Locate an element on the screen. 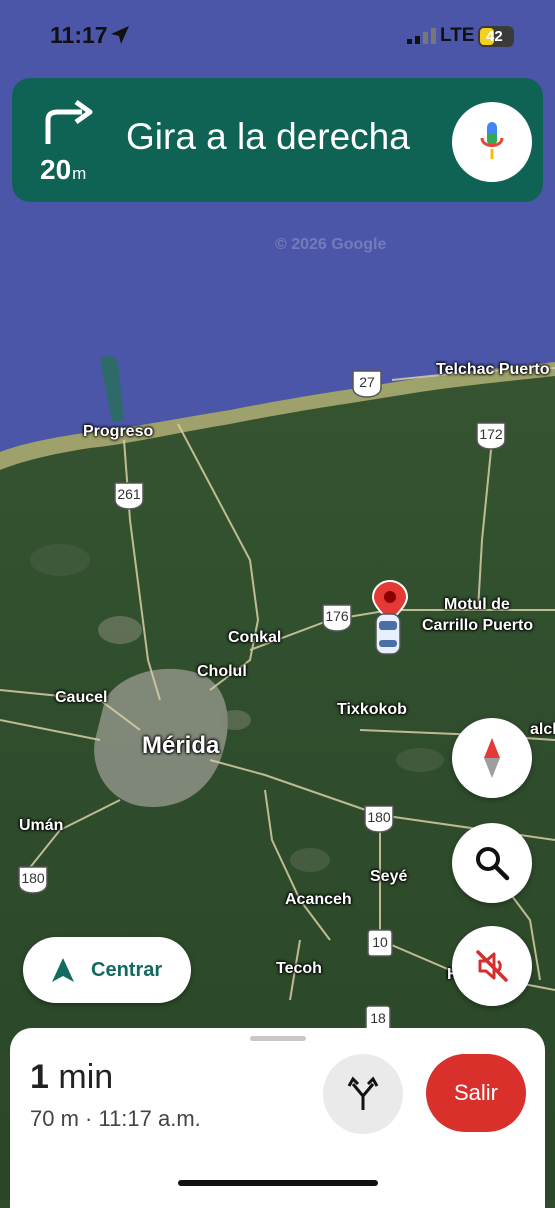  drag-handle is located at coordinates (278, 1038).